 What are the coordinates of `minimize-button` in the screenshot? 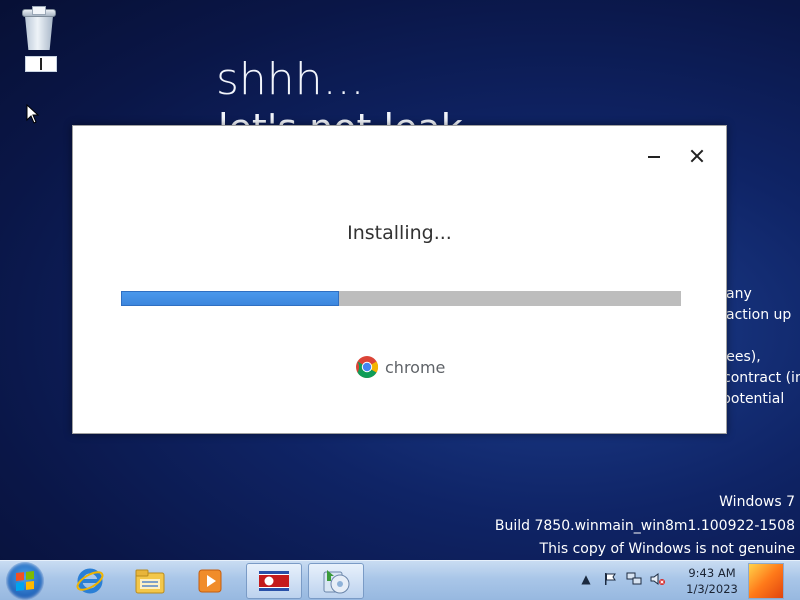 It's located at (654, 156).